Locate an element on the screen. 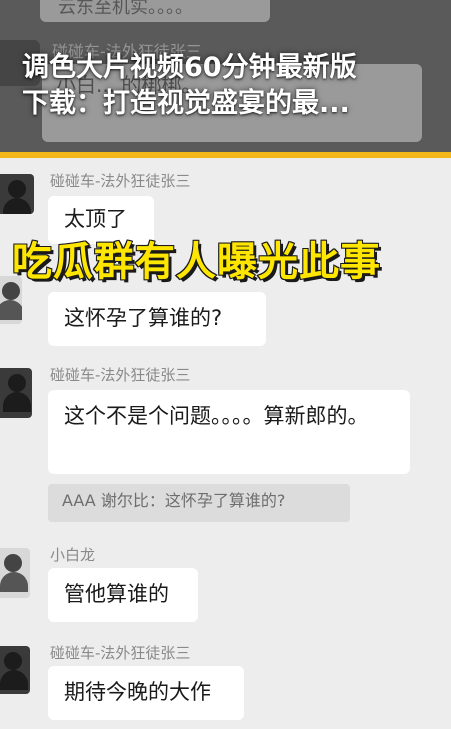 Image resolution: width=451 pixels, height=729 pixels. overlay-caption: 吃瓜群有人曝光此事 is located at coordinates (196, 262).